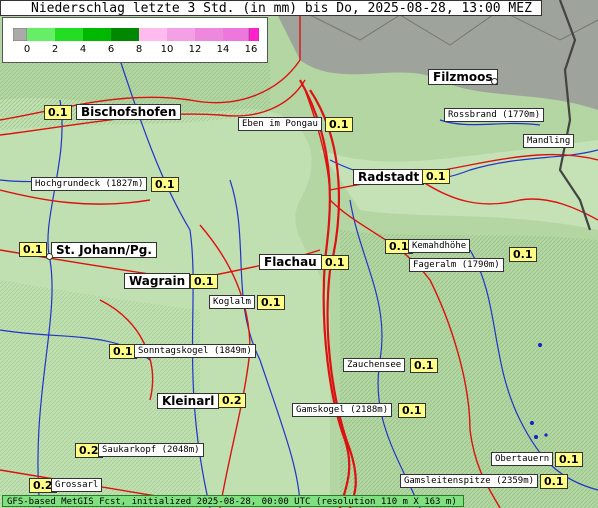 The width and height of the screenshot is (598, 508). I want to click on place-label-kleinarl: Kleinarl, so click(188, 401).